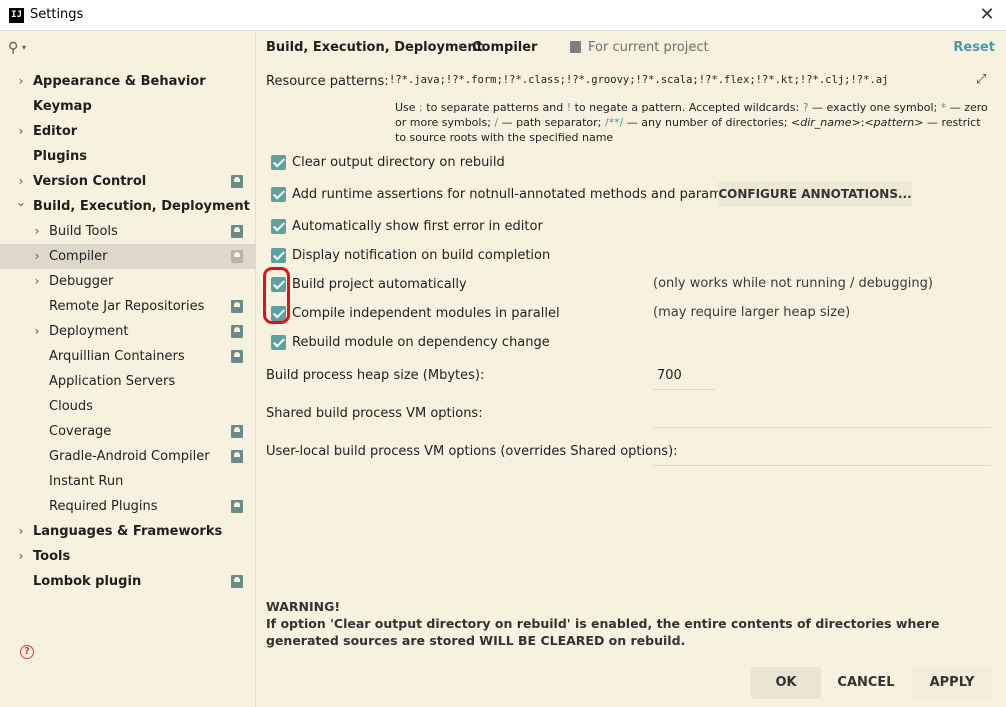 Image resolution: width=1006 pixels, height=707 pixels. I want to click on sidebar-item-remote-jar-repositories: Remote Jar Repositories, so click(128, 306).